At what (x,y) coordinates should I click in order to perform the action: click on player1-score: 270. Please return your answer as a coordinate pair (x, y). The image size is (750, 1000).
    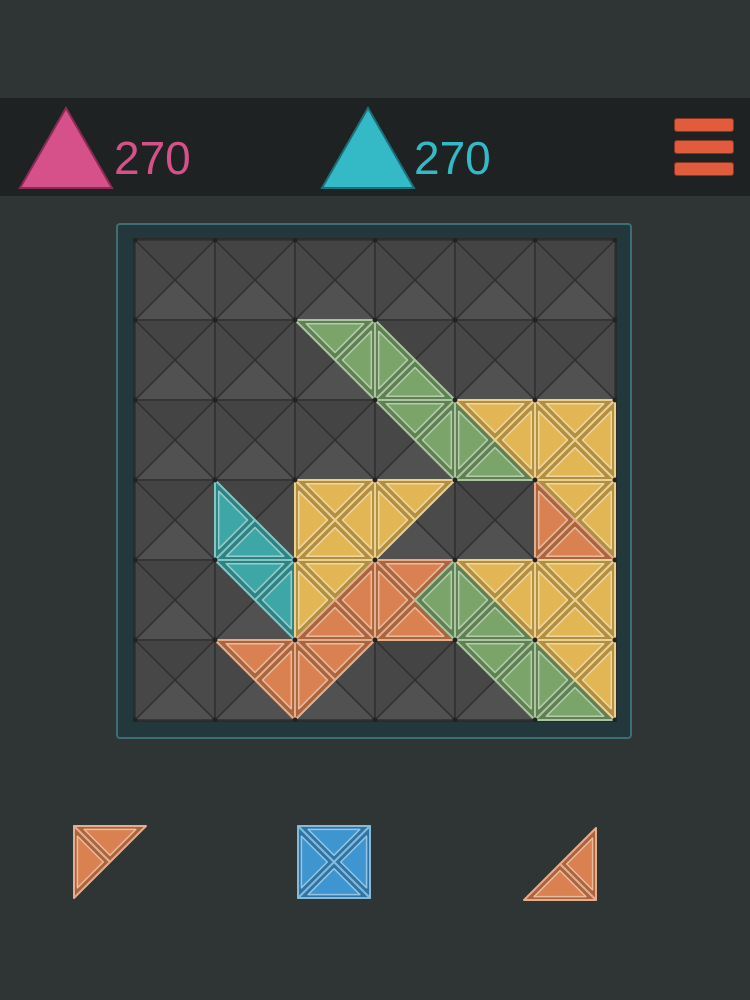
    Looking at the image, I should click on (152, 158).